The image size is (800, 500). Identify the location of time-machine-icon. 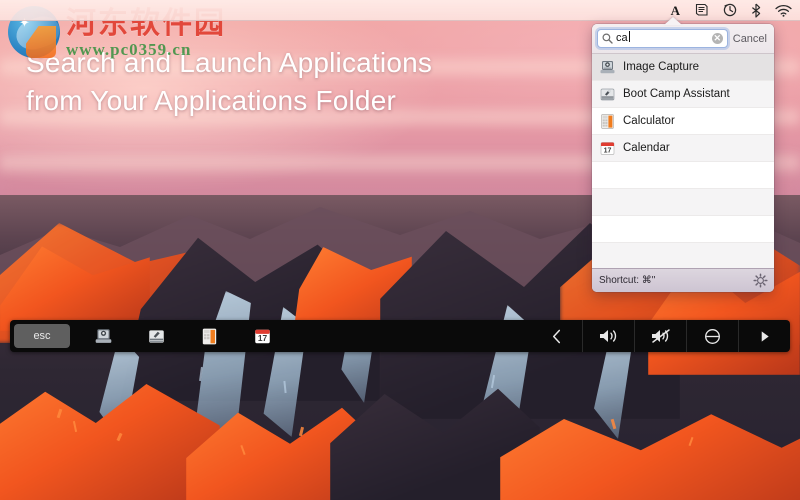
(730, 10).